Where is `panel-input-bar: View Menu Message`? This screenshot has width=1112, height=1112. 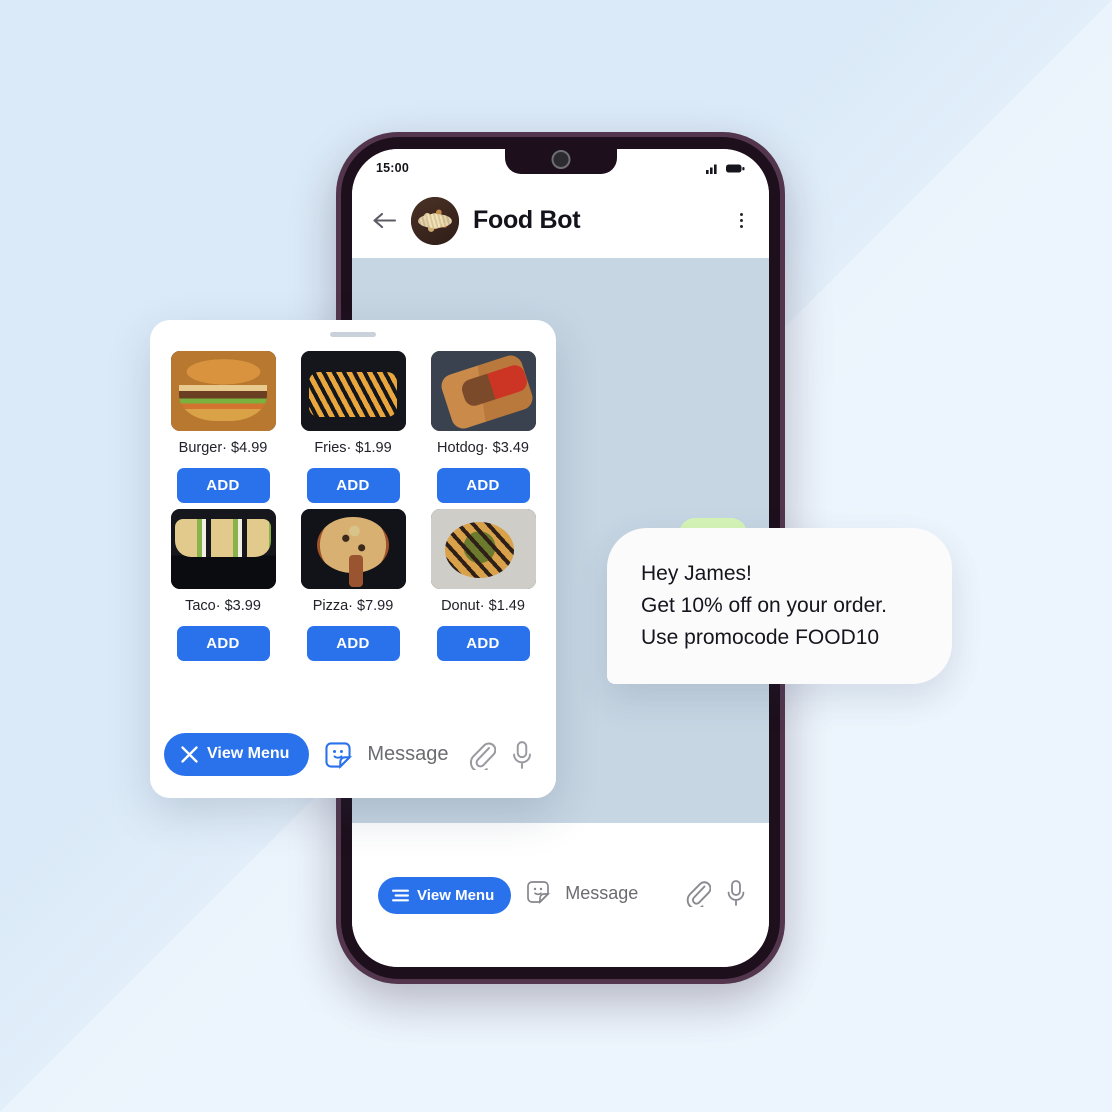
panel-input-bar: View Menu Message is located at coordinates (353, 754).